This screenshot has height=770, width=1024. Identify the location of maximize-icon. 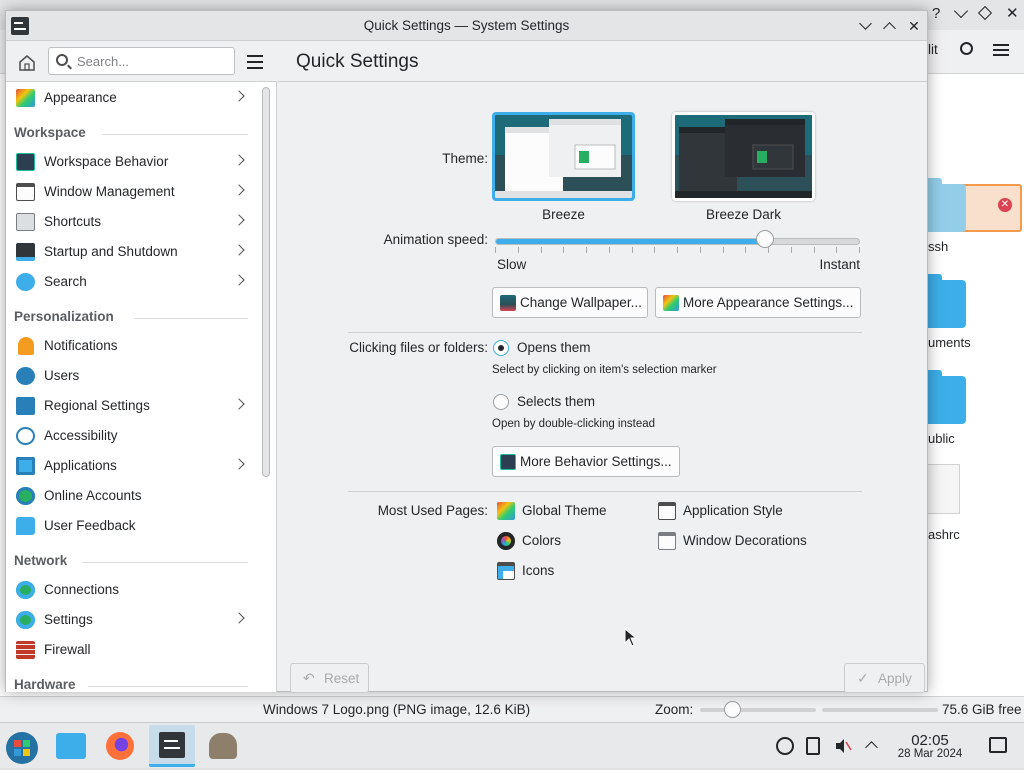
(890, 26).